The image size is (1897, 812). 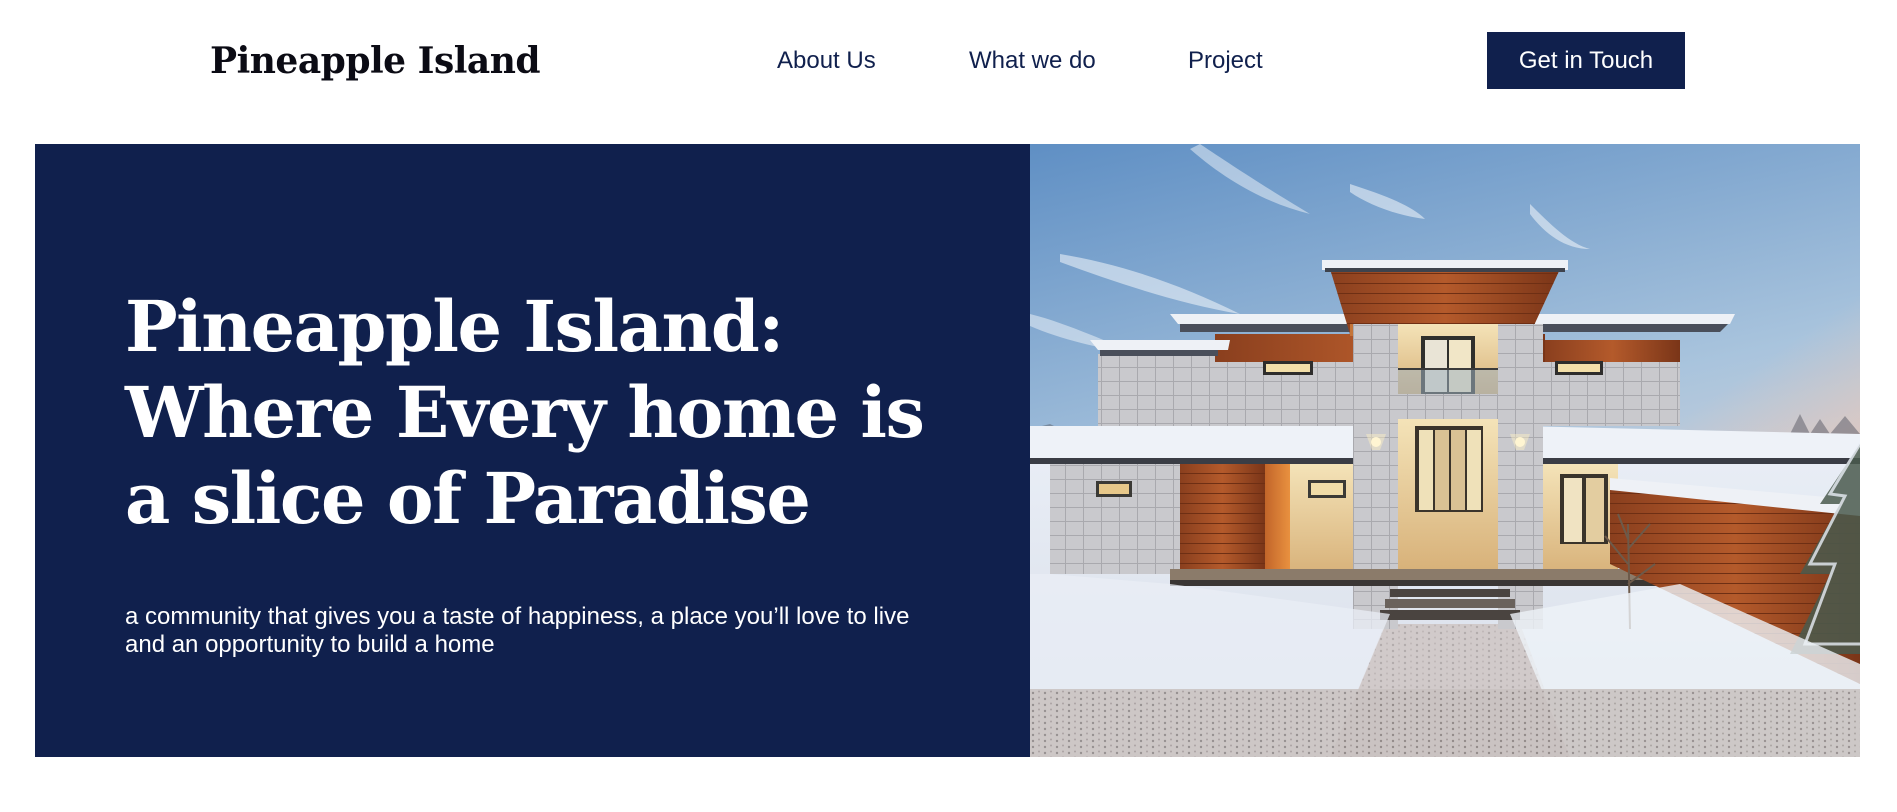 What do you see at coordinates (1032, 61) in the screenshot?
I see `nav-link-what-we-do: What we do` at bounding box center [1032, 61].